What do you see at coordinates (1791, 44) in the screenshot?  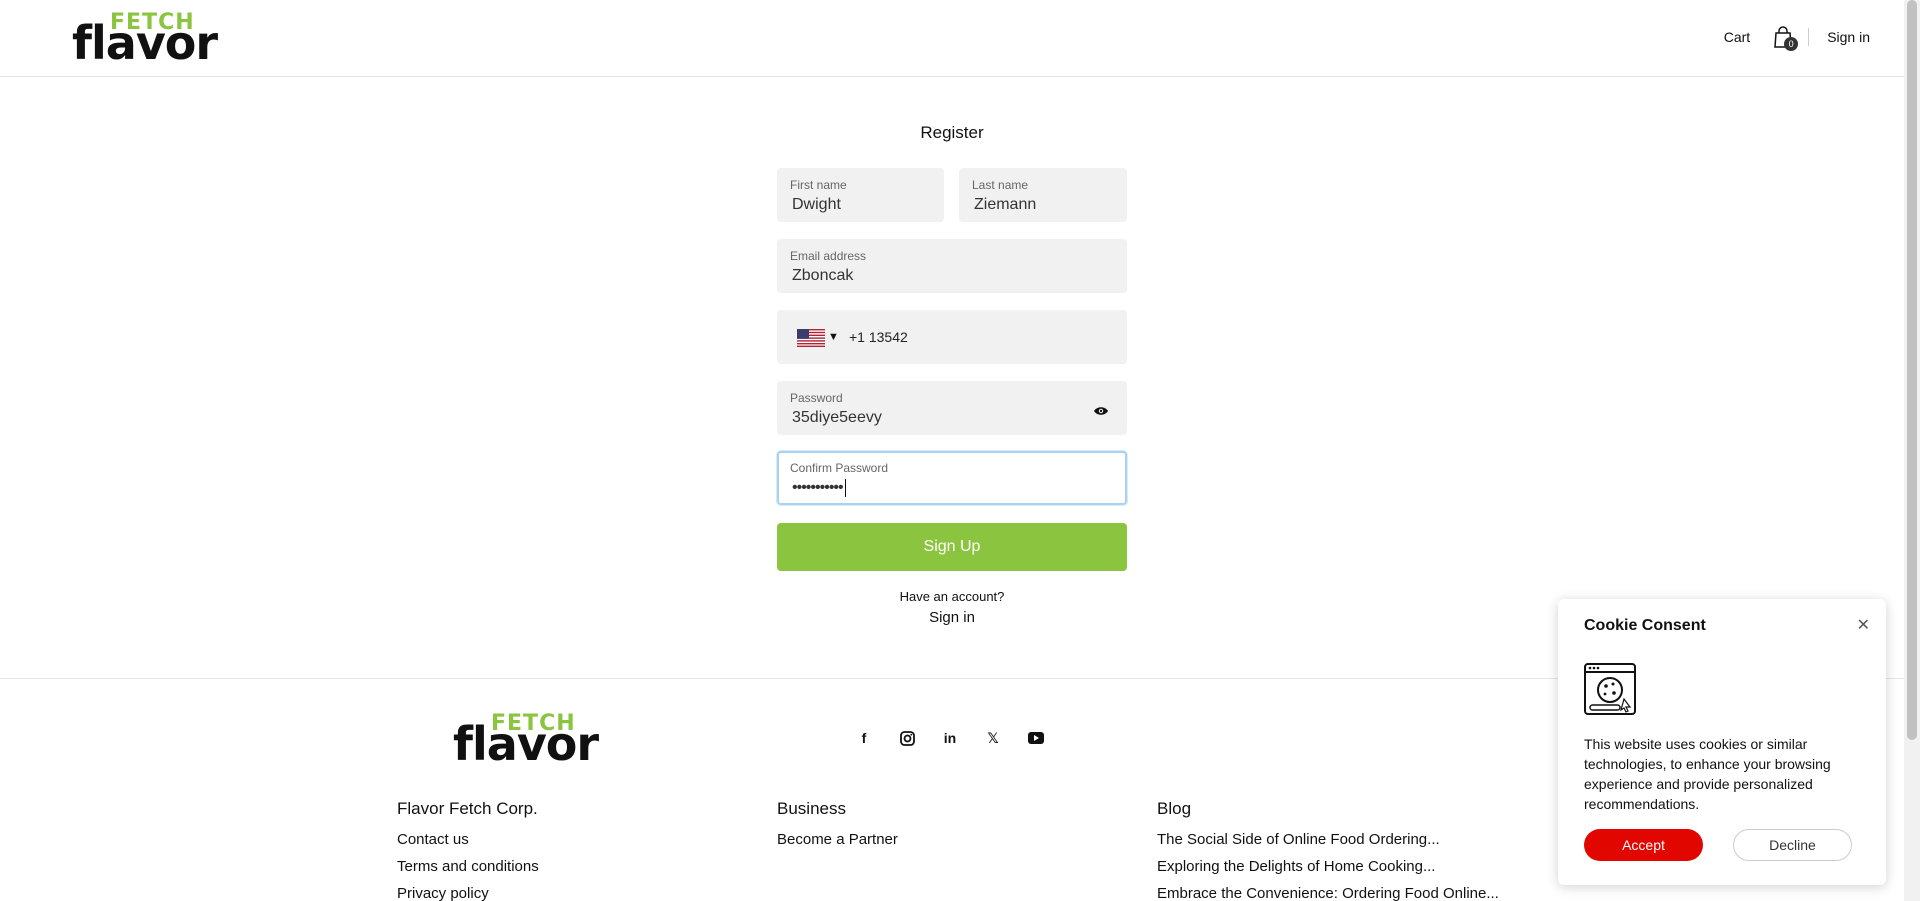 I see `cart-count-badge: 0` at bounding box center [1791, 44].